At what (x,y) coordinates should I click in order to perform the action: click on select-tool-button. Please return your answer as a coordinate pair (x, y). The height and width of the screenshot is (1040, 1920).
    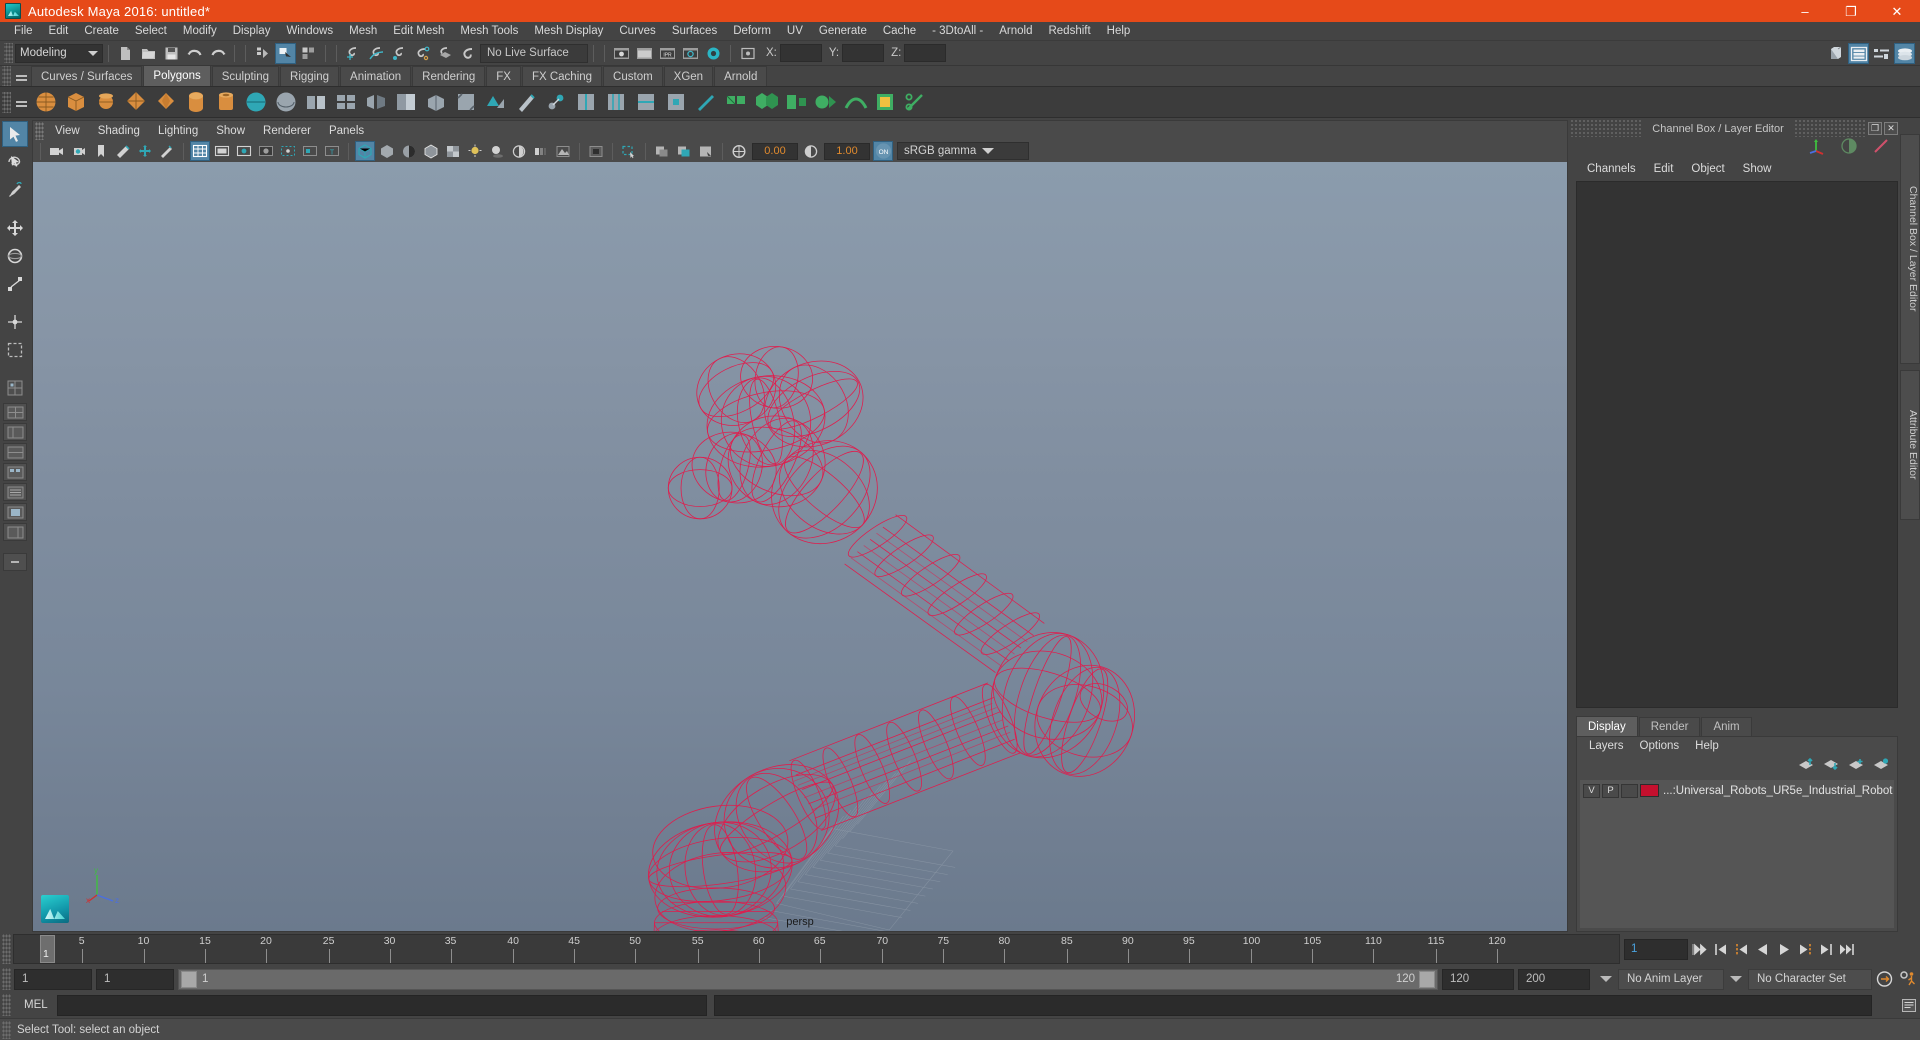
    Looking at the image, I should click on (15, 134).